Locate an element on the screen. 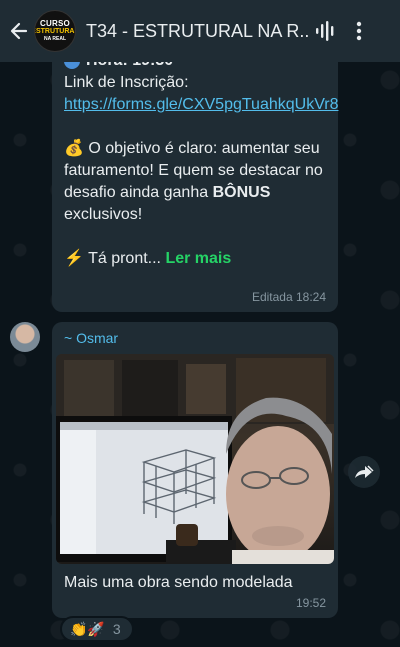 The image size is (400, 647). arrow-left-icon is located at coordinates (19, 31).